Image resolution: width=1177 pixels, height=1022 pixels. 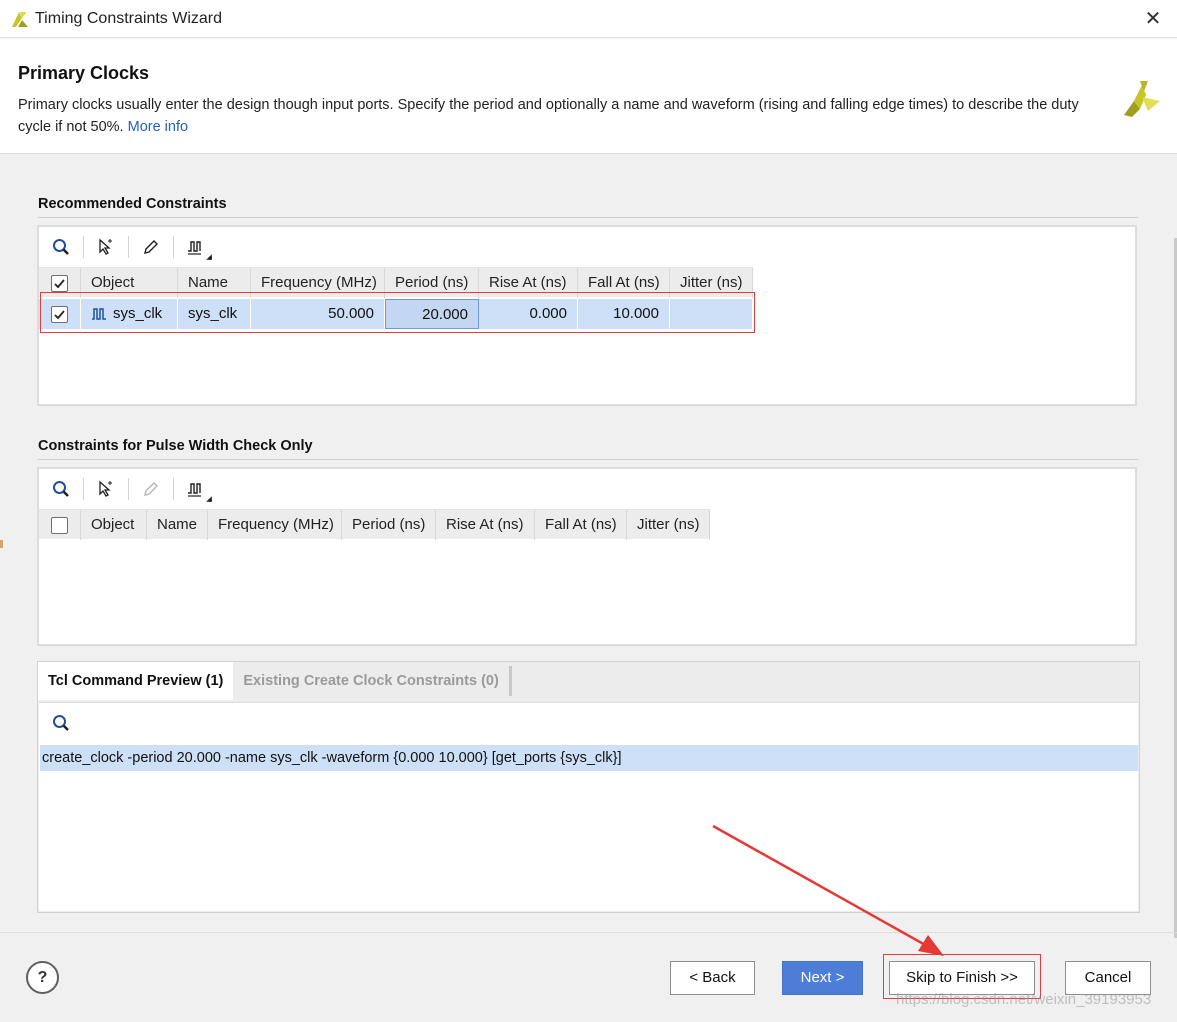 What do you see at coordinates (822, 978) in the screenshot?
I see `next-button: Next >` at bounding box center [822, 978].